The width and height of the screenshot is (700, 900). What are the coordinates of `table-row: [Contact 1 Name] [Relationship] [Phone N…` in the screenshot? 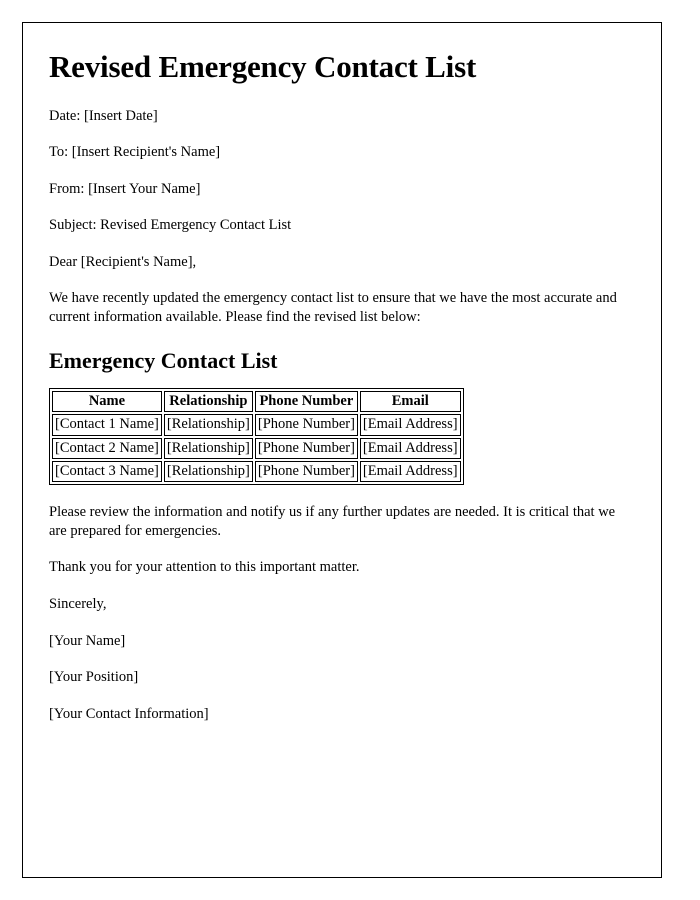 It's located at (256, 425).